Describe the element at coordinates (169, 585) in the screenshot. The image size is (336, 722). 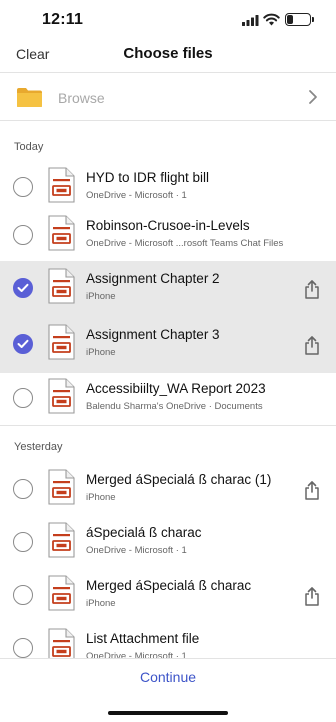
I see `file-name: Merged áSpecialá ß charac` at that location.